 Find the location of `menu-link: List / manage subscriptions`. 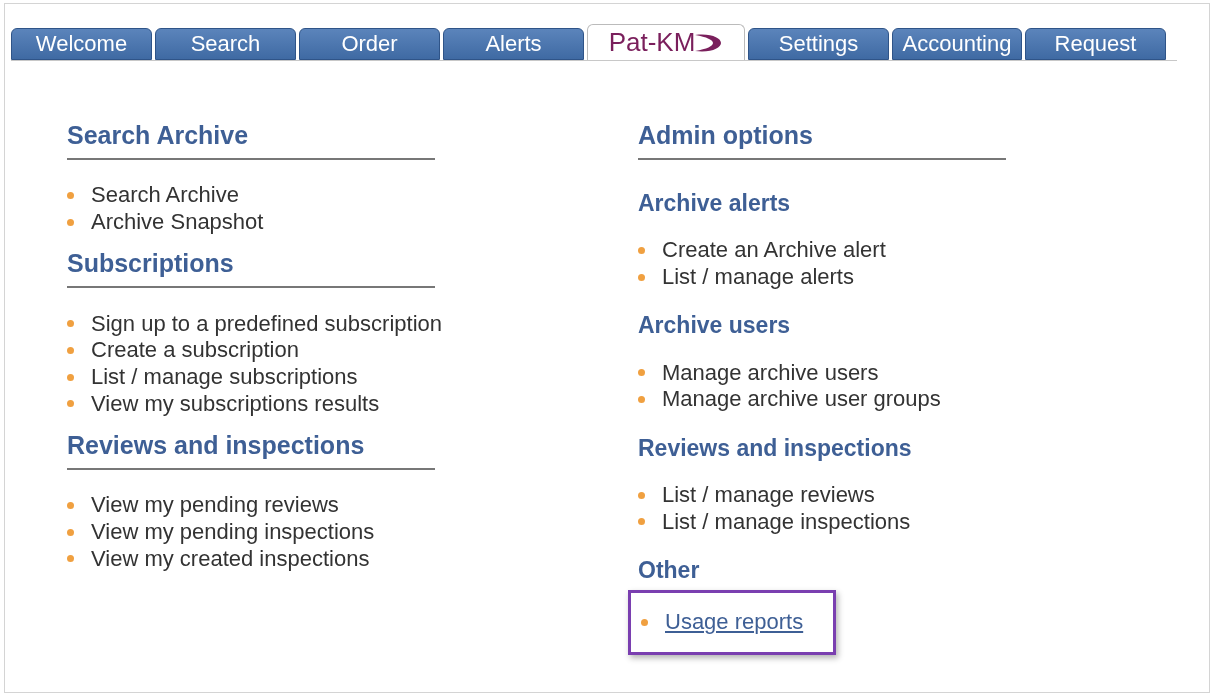

menu-link: List / manage subscriptions is located at coordinates (224, 377).